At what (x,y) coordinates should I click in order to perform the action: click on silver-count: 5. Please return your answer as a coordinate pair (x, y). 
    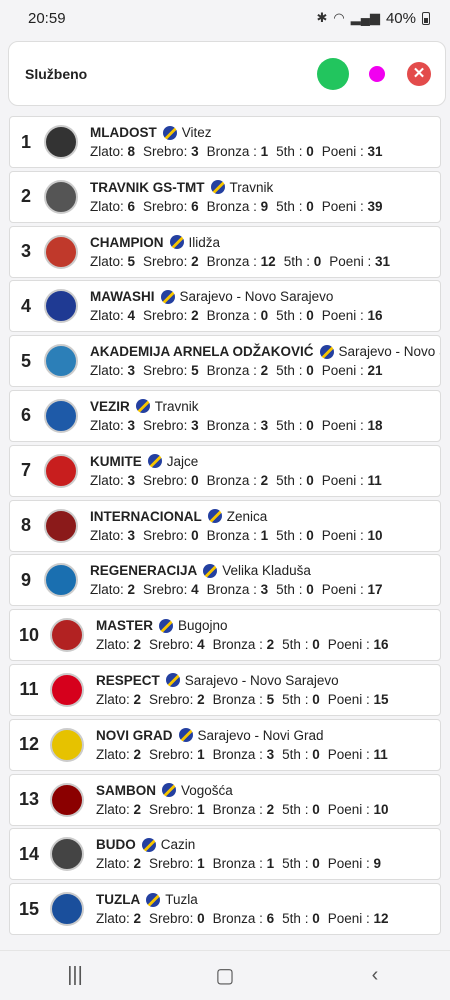
    Looking at the image, I should click on (195, 371).